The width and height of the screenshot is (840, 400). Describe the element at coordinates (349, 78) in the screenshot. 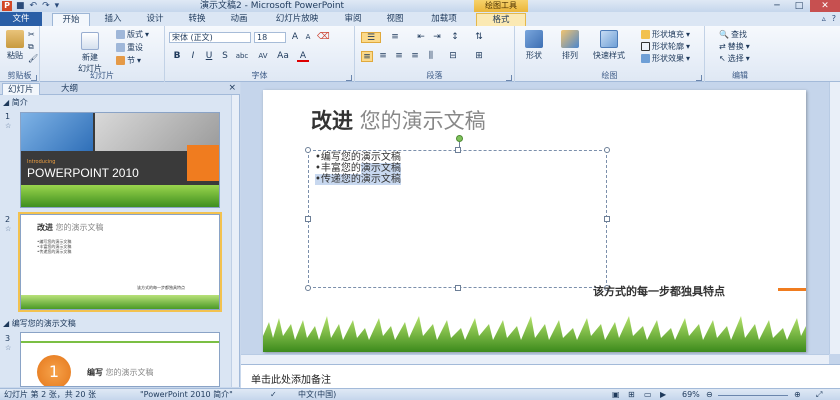

I see `font-launcher` at that location.